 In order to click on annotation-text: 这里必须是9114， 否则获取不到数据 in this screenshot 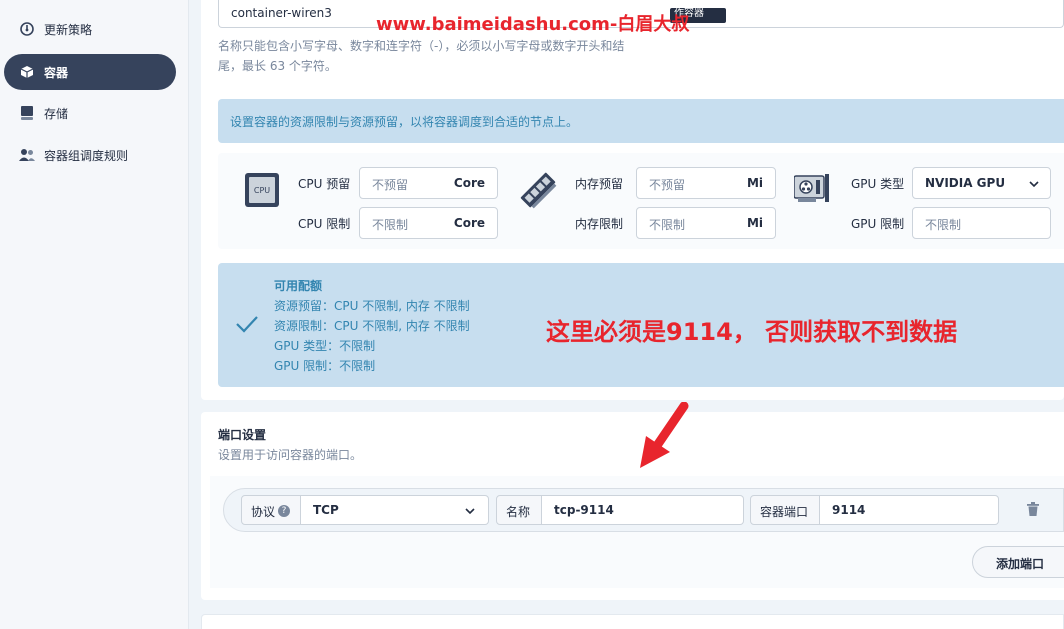, I will do `click(752, 332)`.